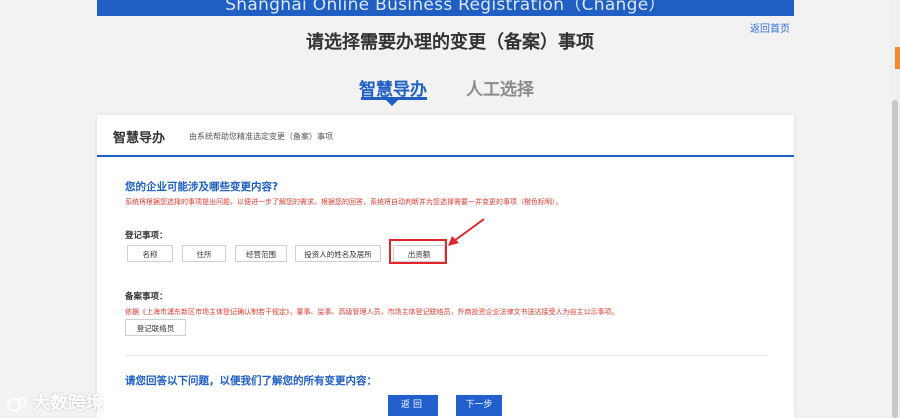 Image resolution: width=900 pixels, height=418 pixels. I want to click on scrollbar-thumb, so click(895, 259).